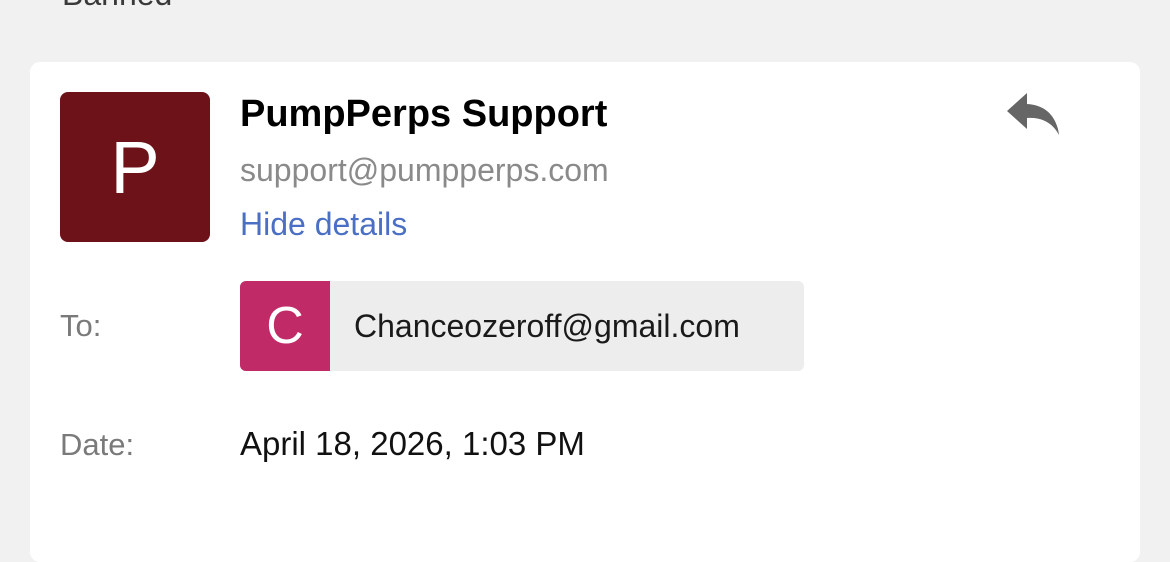 This screenshot has width=1170, height=562. What do you see at coordinates (424, 114) in the screenshot?
I see `sender-name: PumpPerps Support` at bounding box center [424, 114].